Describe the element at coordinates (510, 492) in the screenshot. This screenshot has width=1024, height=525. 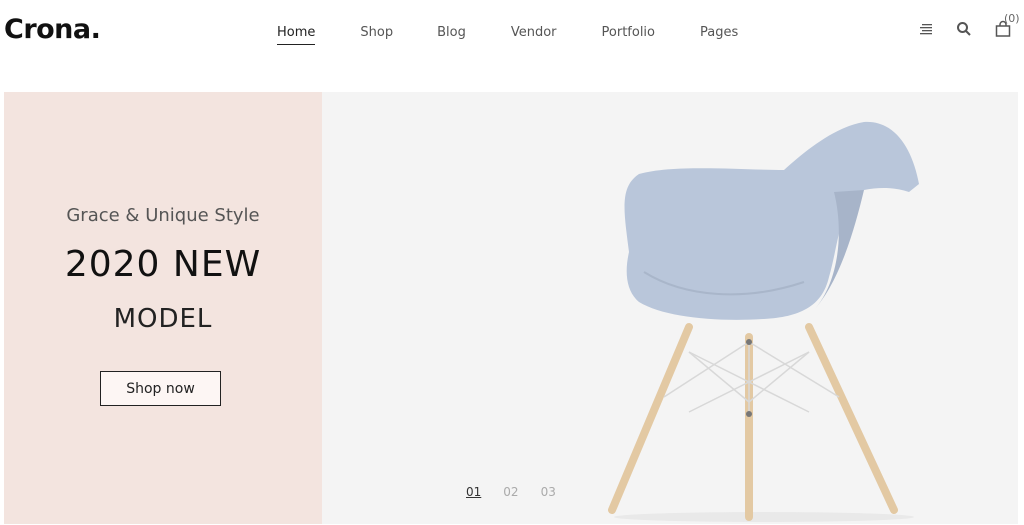
I see `slide-dot-2: 02` at that location.